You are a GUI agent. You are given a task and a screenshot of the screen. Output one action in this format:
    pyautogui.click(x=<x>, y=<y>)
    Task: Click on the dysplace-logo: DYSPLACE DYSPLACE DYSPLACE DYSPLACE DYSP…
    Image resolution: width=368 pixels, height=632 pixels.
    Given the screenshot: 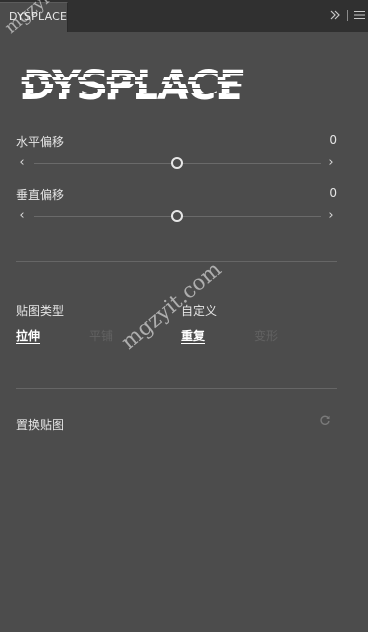 What is the action you would take?
    pyautogui.click(x=178, y=84)
    